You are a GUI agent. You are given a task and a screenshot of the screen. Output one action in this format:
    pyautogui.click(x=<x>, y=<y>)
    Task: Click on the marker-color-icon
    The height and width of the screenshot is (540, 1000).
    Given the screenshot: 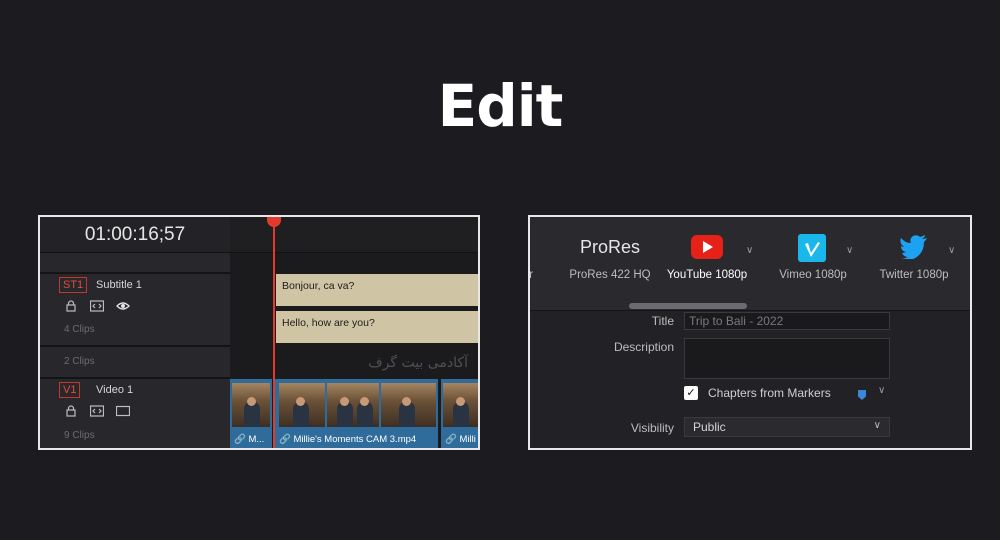 What is the action you would take?
    pyautogui.click(x=862, y=395)
    